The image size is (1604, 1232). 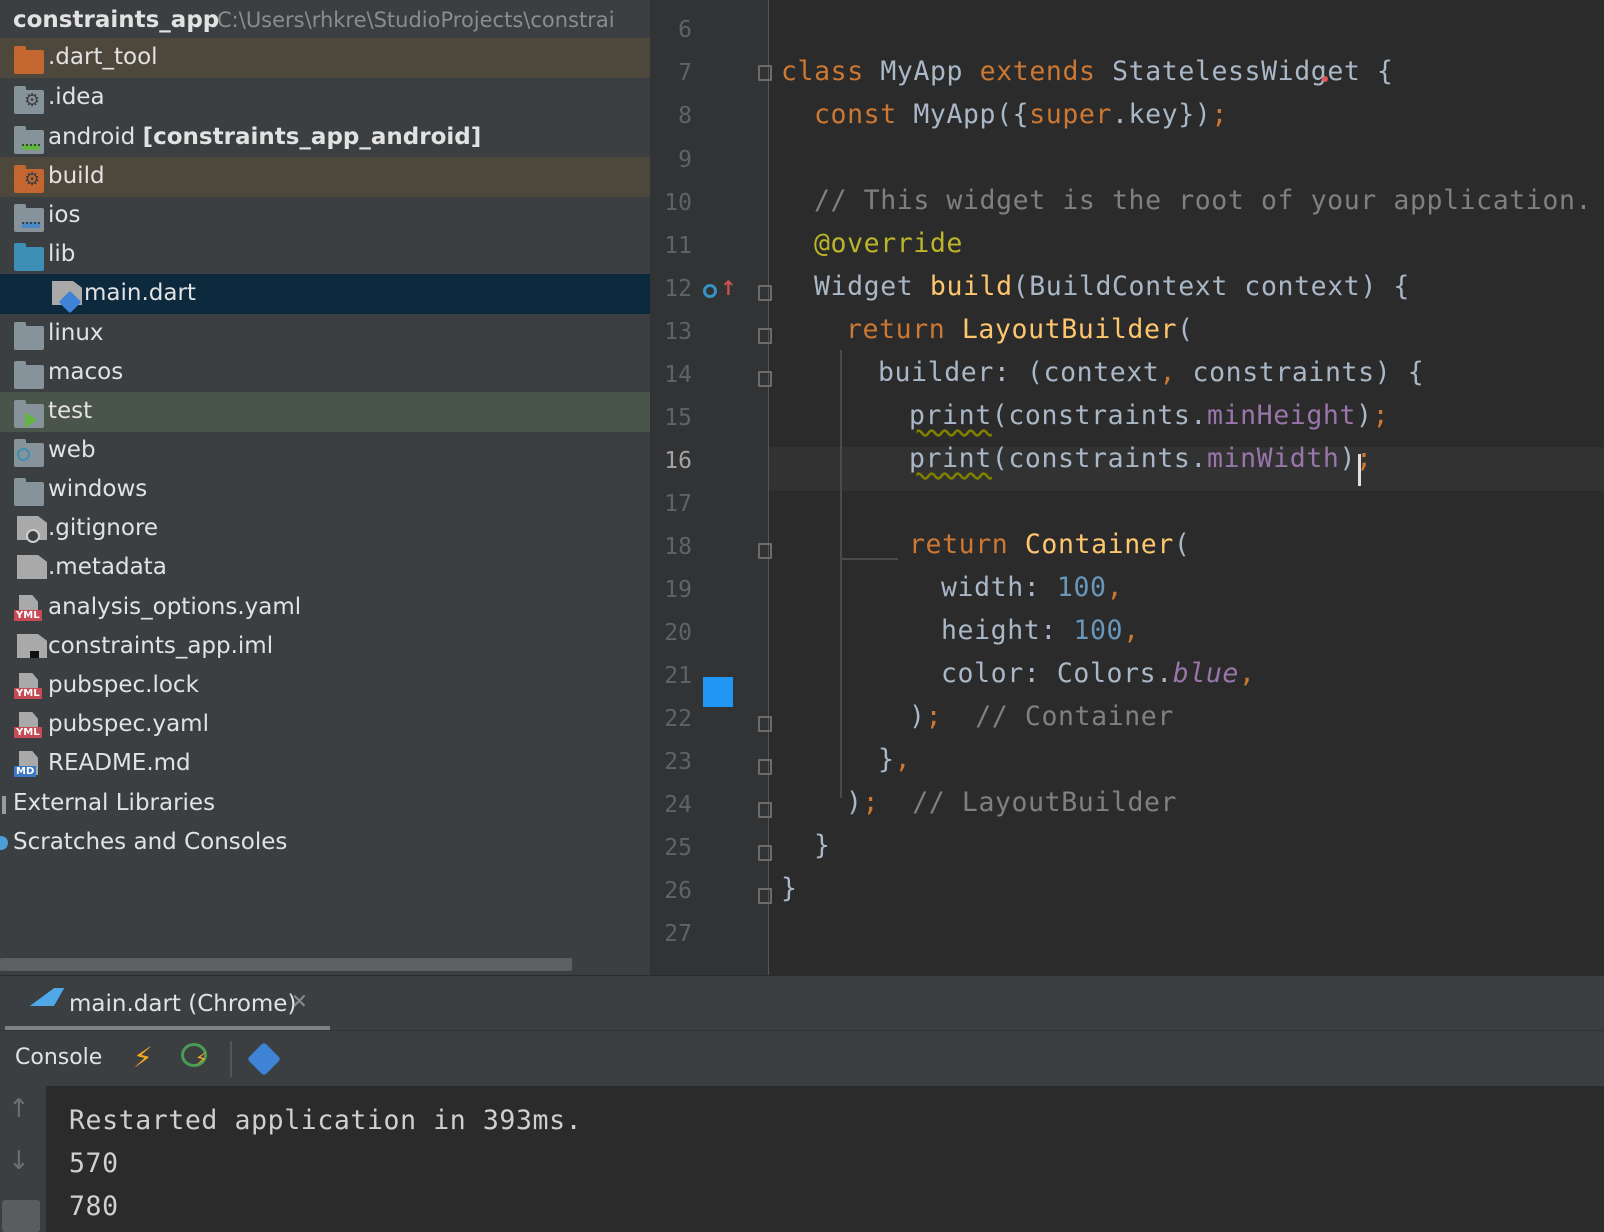 I want to click on dart-devtools-icon, so click(x=264, y=1059).